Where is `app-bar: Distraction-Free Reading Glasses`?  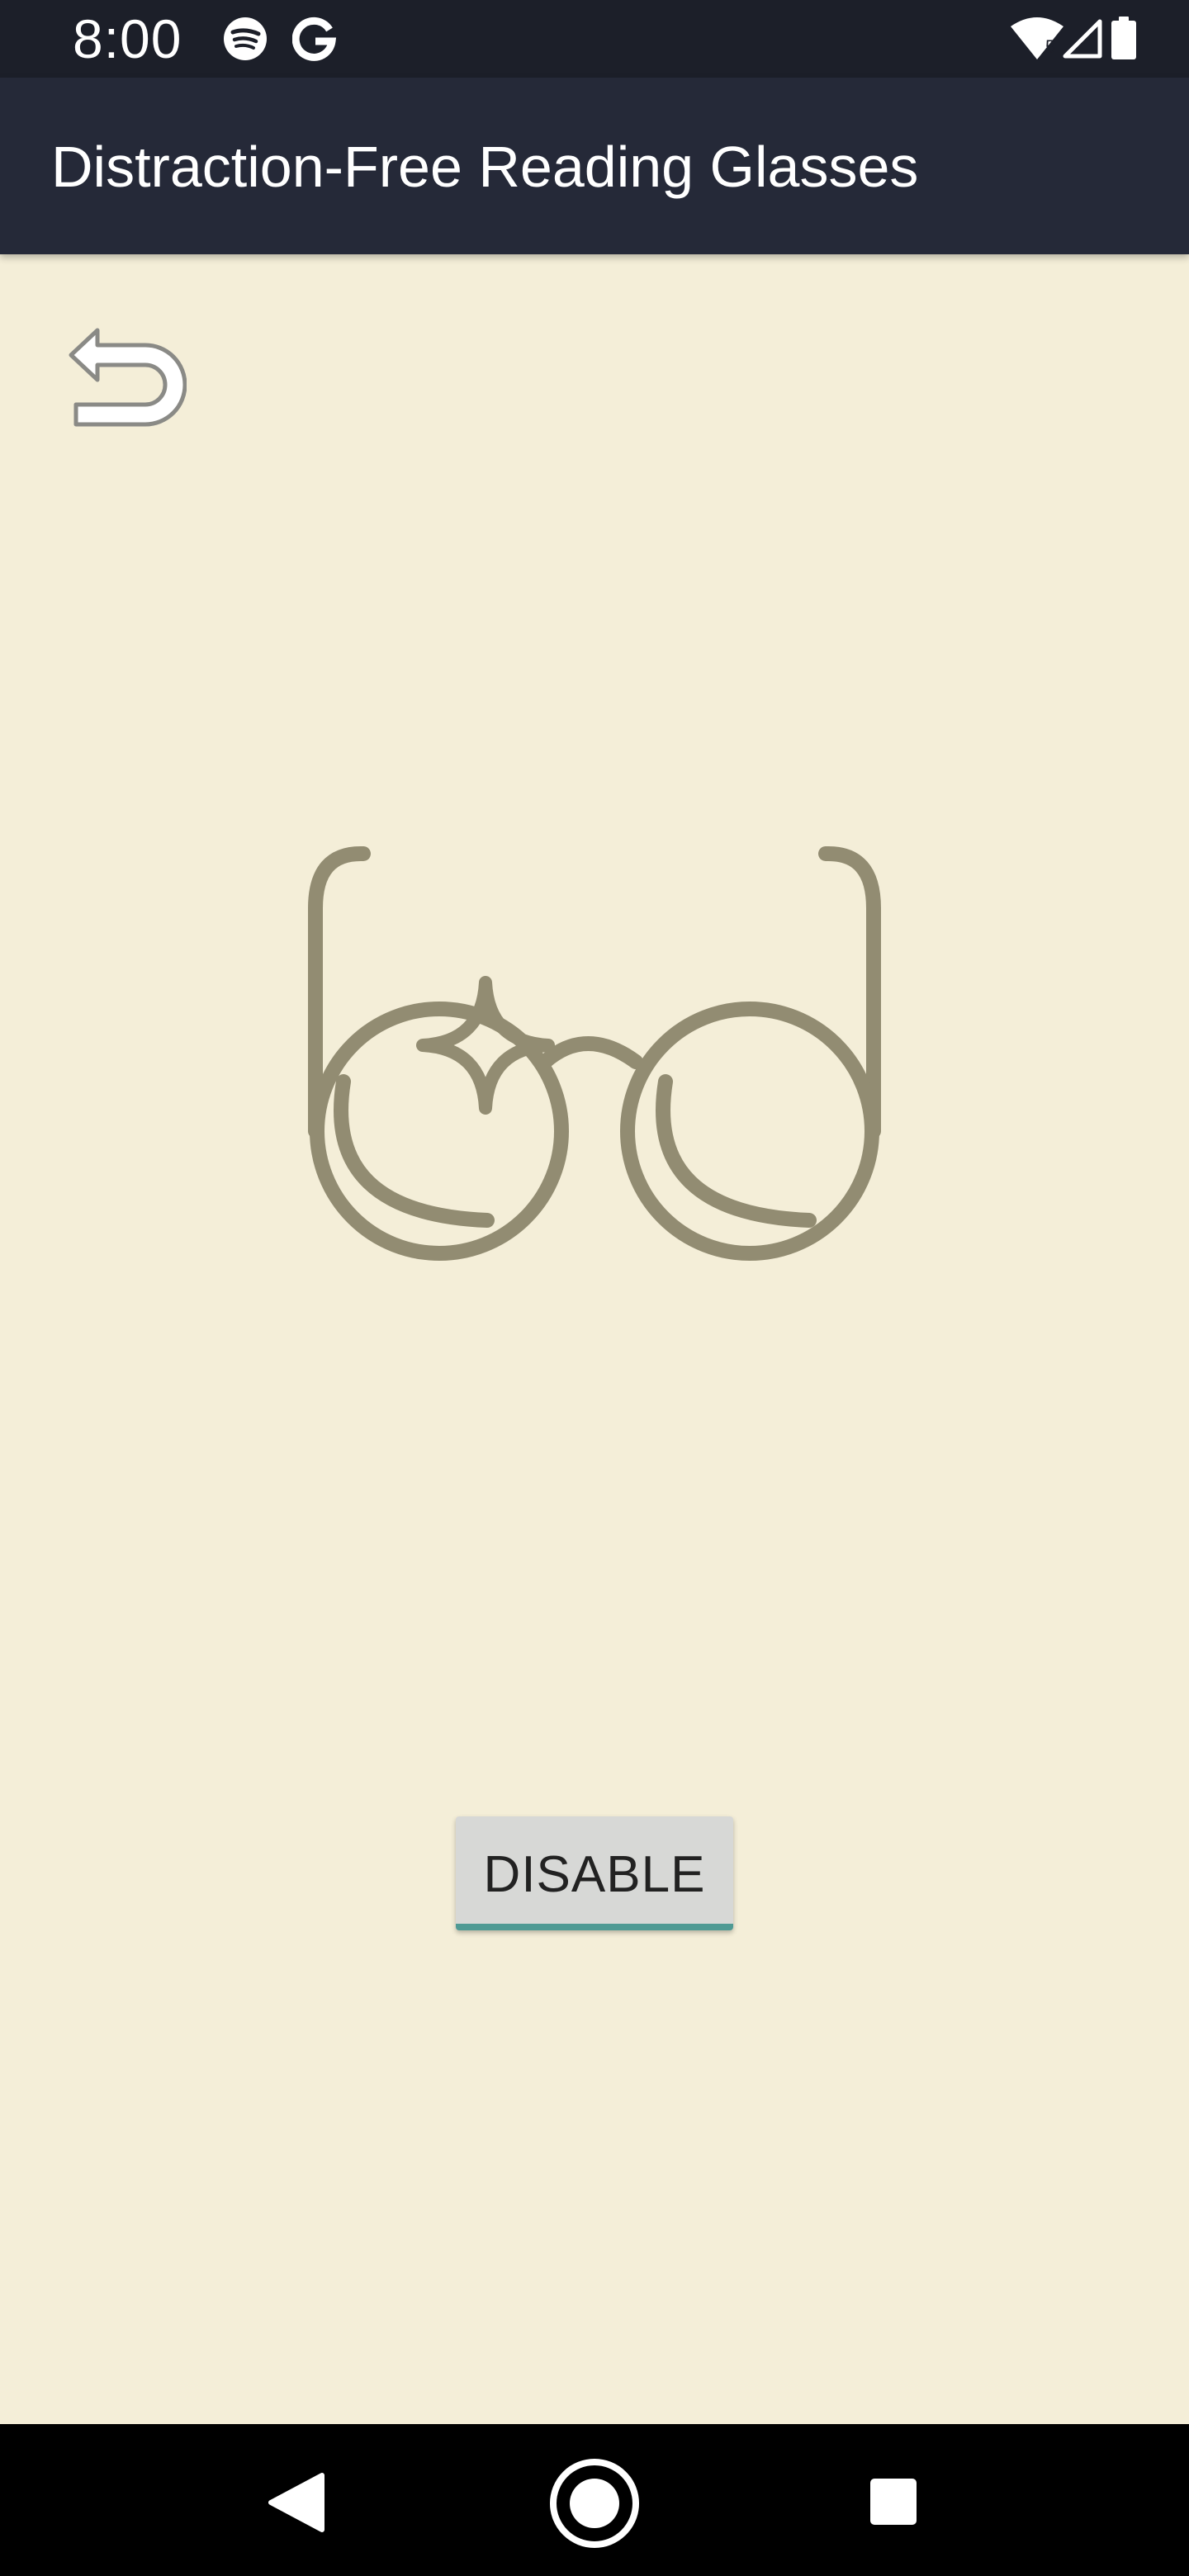
app-bar: Distraction-Free Reading Glasses is located at coordinates (594, 166).